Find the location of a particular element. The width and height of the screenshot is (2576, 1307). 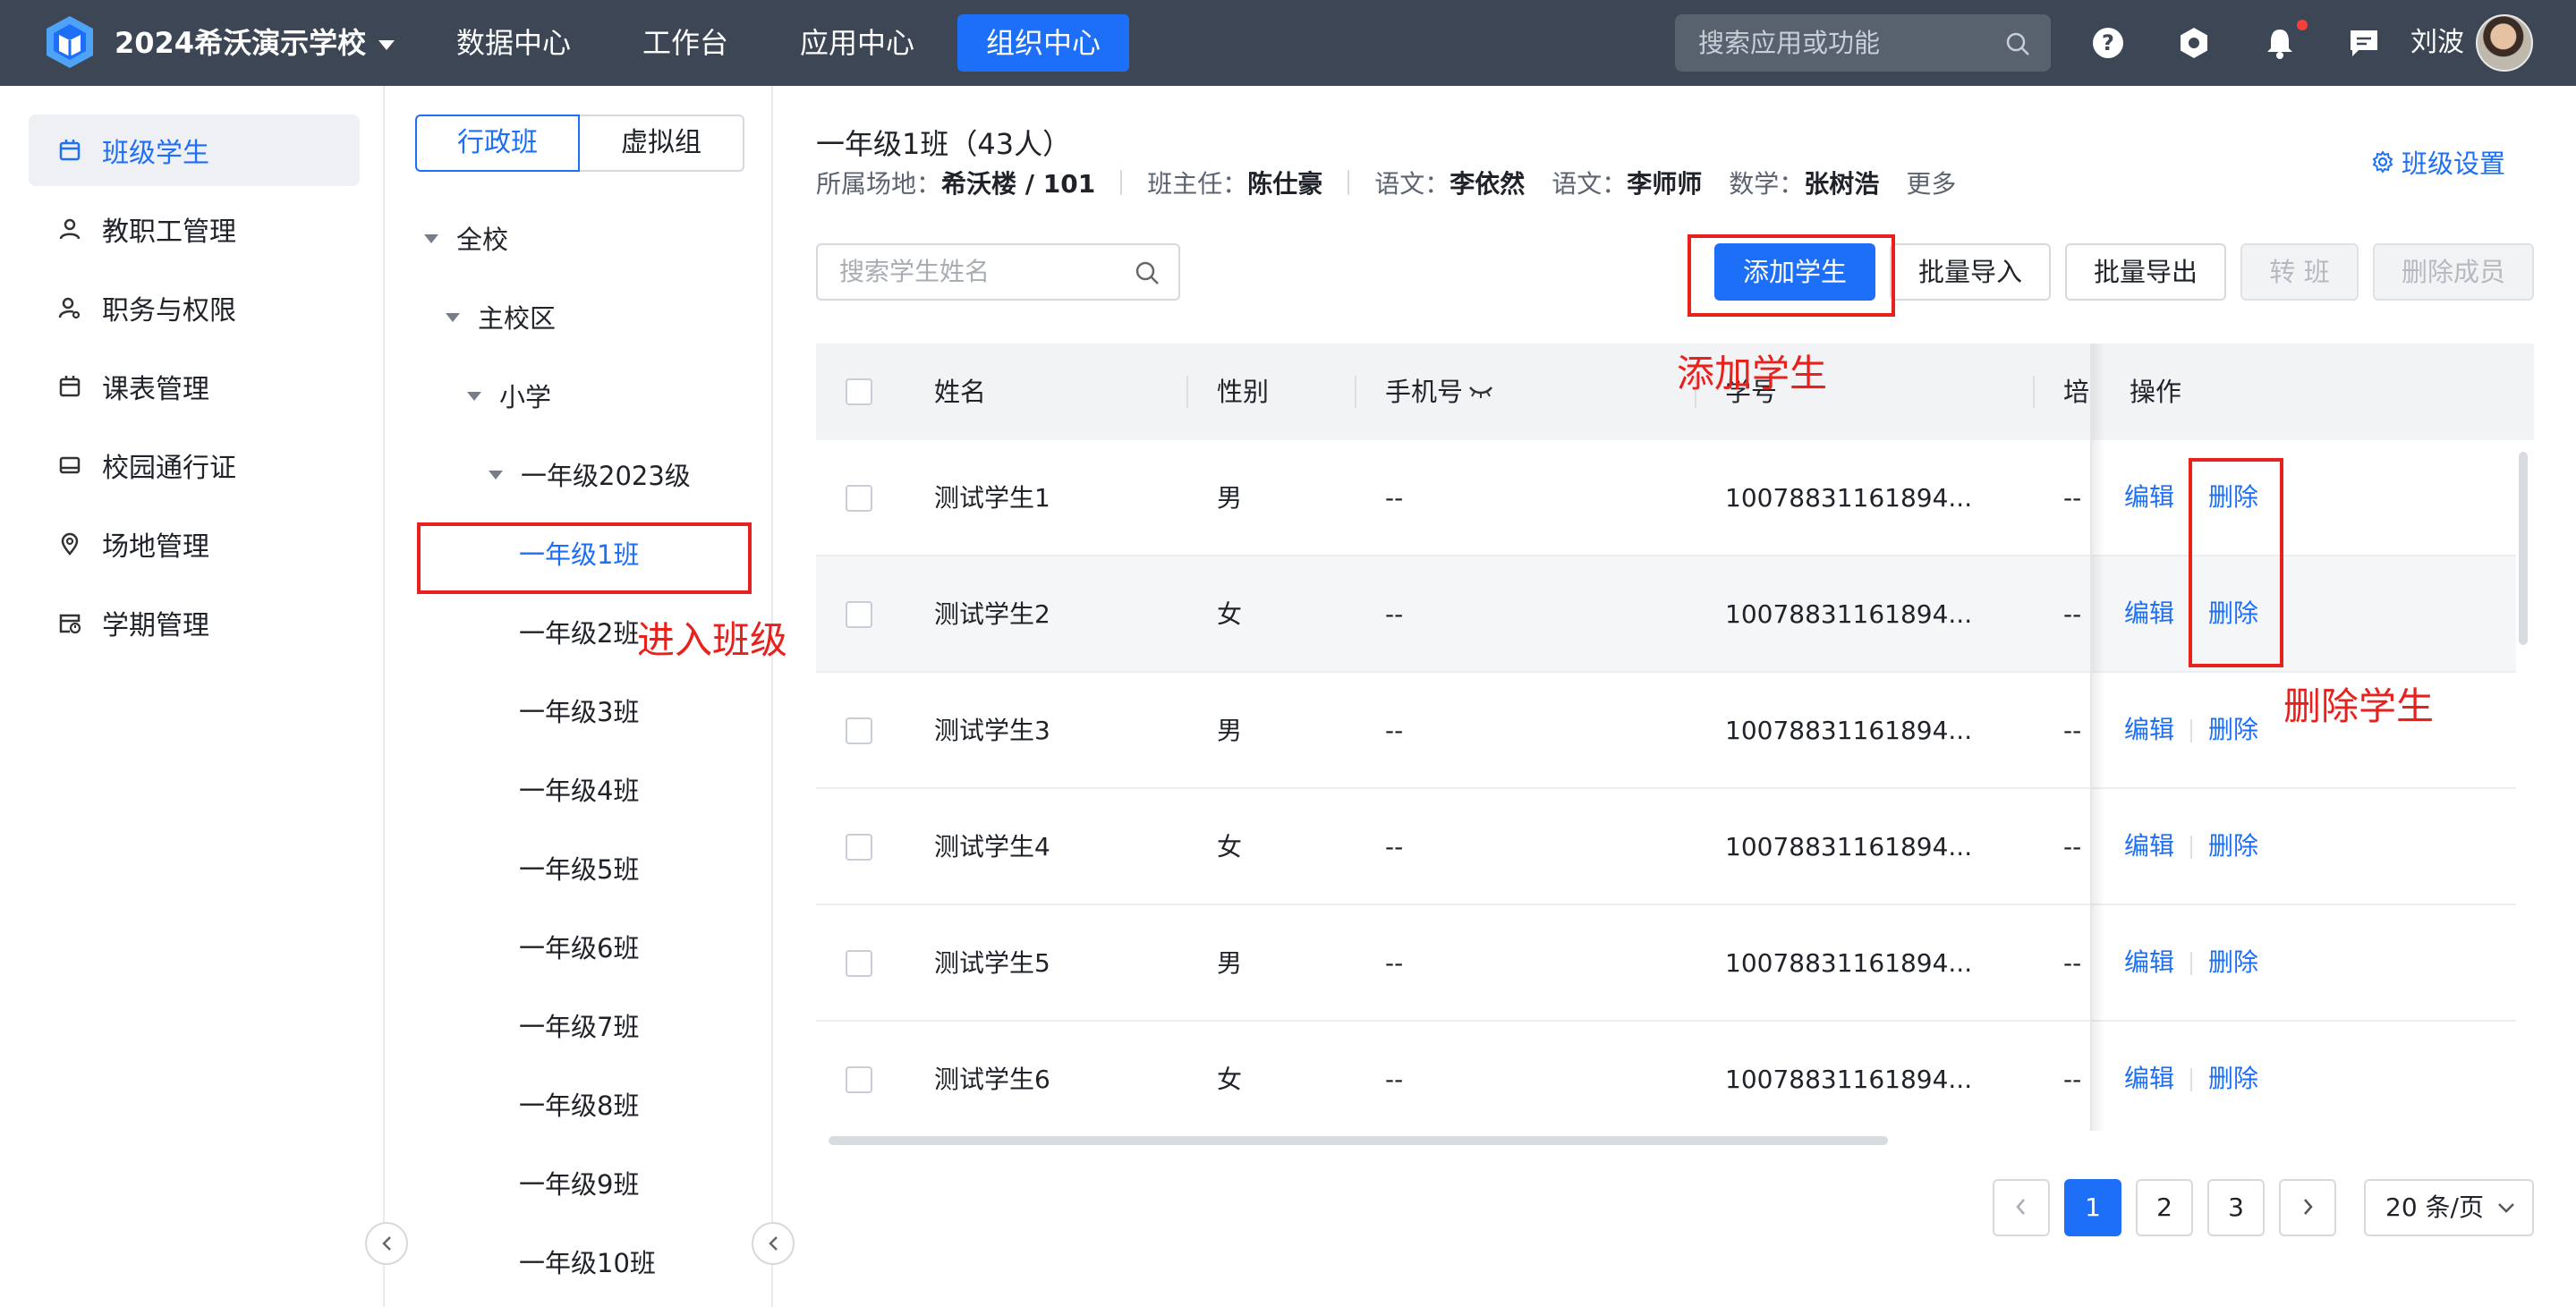

student-search-input: 搜索学生姓名 is located at coordinates (998, 272).